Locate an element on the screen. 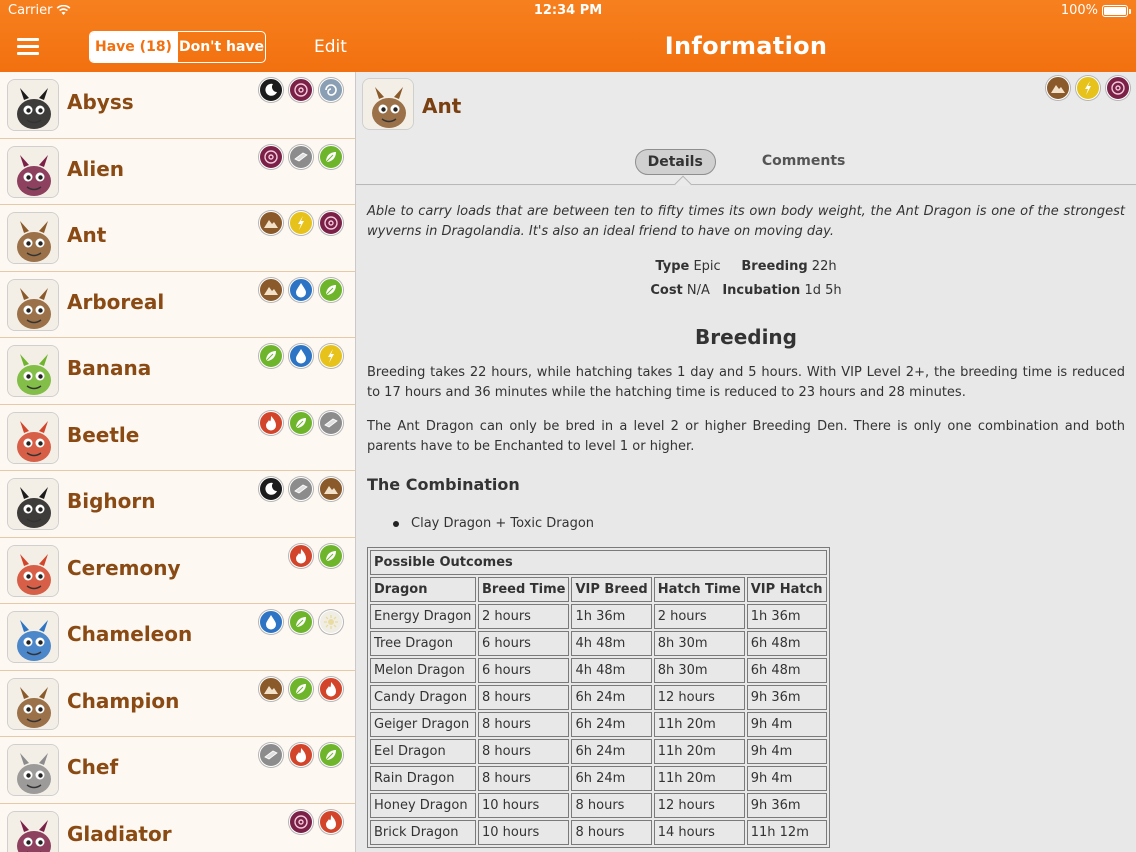 The height and width of the screenshot is (852, 1136). stats-row-1: Type Epic Breeding 22h is located at coordinates (746, 267).